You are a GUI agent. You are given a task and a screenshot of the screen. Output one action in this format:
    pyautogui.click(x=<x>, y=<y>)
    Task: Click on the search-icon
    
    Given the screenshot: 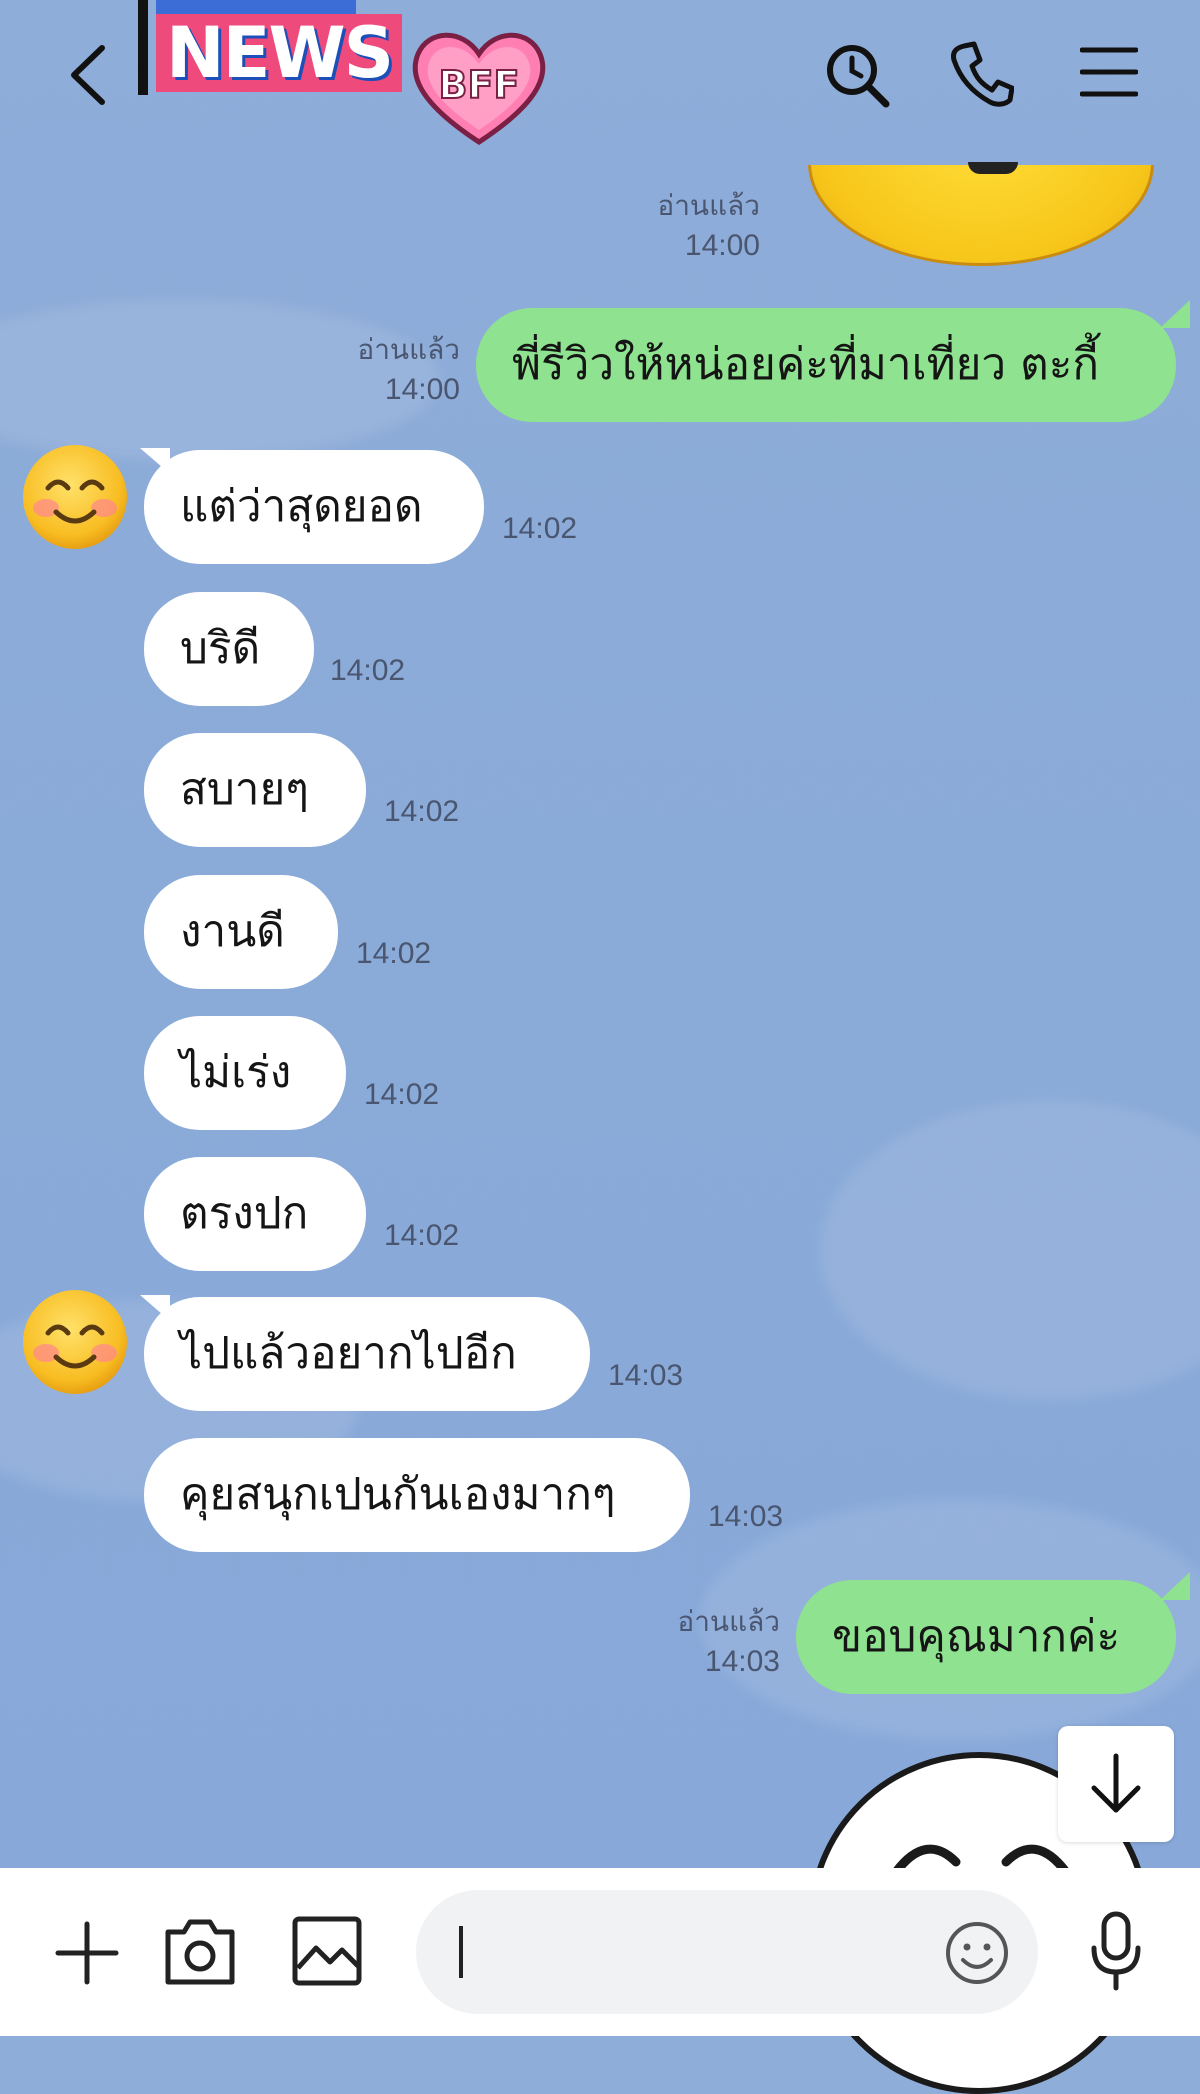 What is the action you would take?
    pyautogui.click(x=857, y=75)
    